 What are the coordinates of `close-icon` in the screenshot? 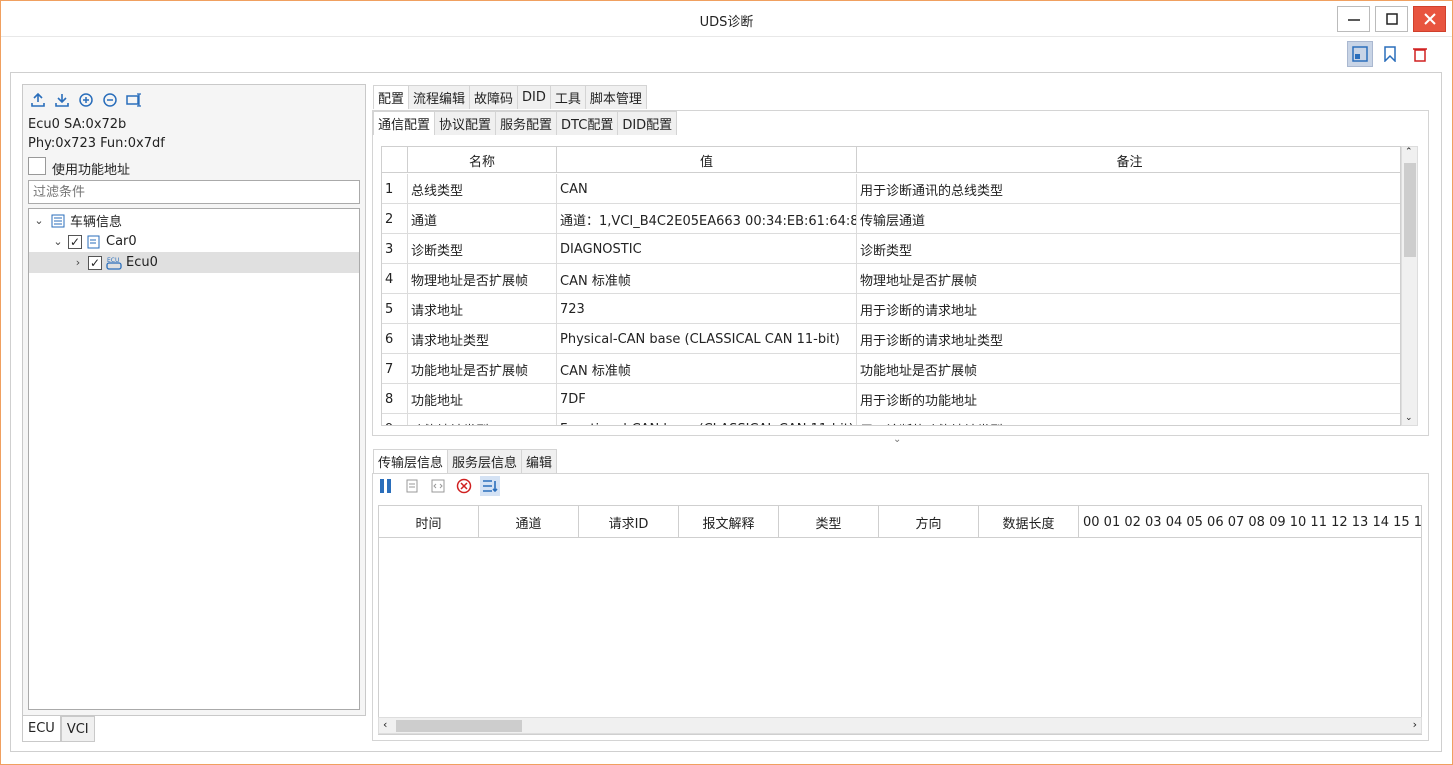 It's located at (1429, 19).